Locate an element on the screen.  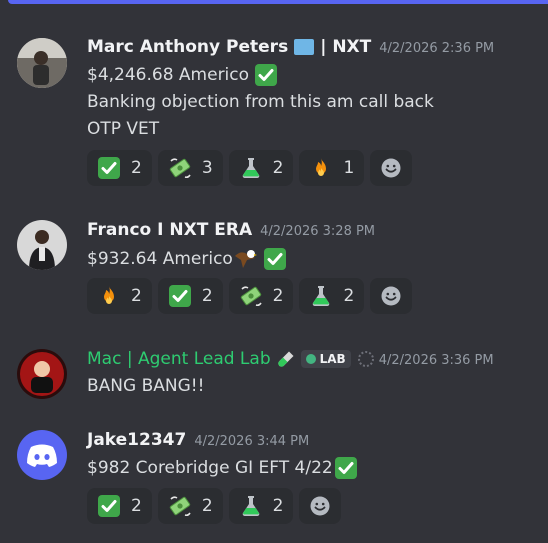
message-text: $4,246.68 Americo is located at coordinates (168, 75).